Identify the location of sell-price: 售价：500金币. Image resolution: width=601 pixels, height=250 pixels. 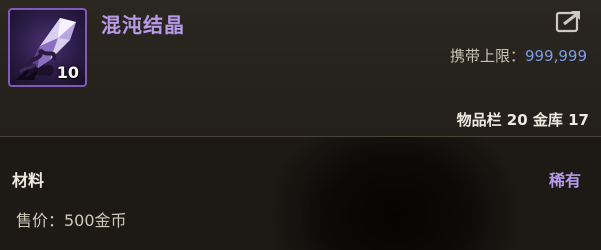
(71, 220).